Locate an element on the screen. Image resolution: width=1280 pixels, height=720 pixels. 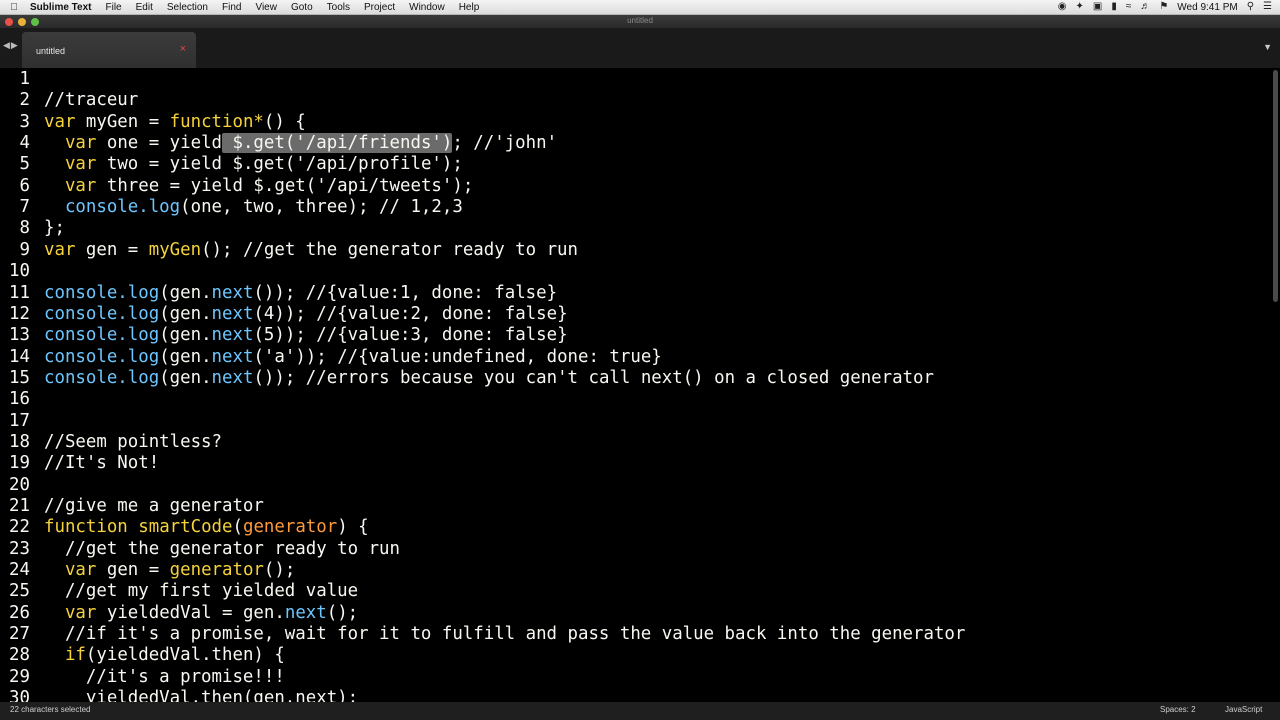
window-title-bar: untitled is located at coordinates (640, 21).